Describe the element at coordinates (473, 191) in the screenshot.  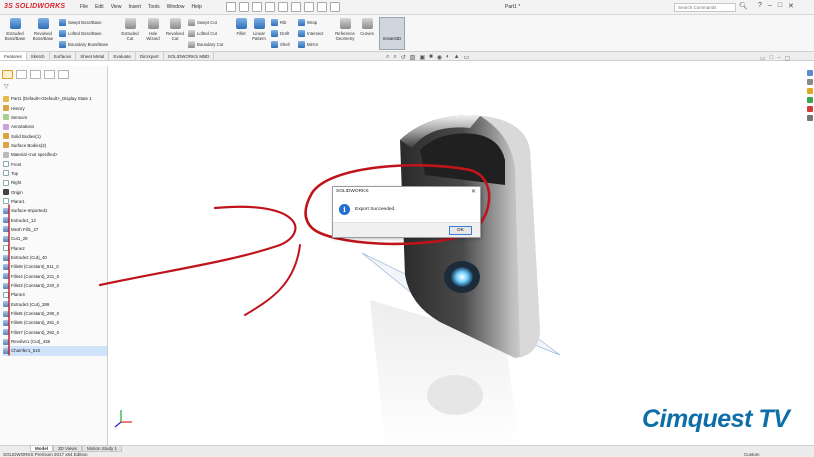
I see `dialog-close-icon: ✕` at that location.